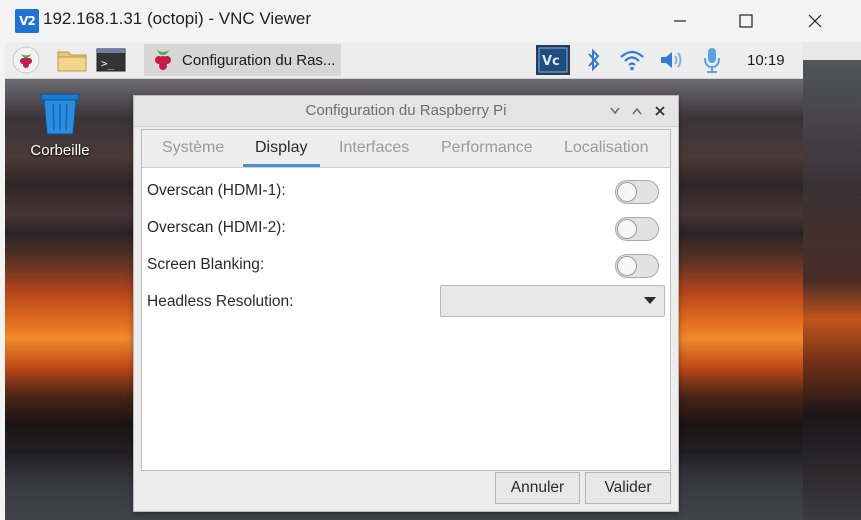 This screenshot has width=861, height=520. Describe the element at coordinates (206, 264) in the screenshot. I see `screen-blanking-label: Screen Blanking:` at that location.